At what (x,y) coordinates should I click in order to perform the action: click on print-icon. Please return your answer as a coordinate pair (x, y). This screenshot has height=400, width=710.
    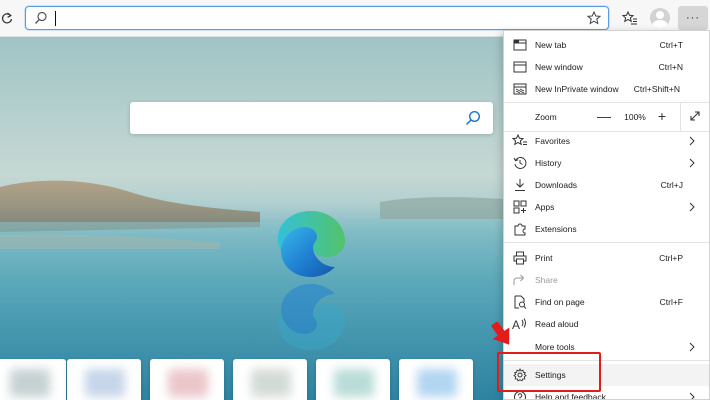
    Looking at the image, I should click on (520, 258).